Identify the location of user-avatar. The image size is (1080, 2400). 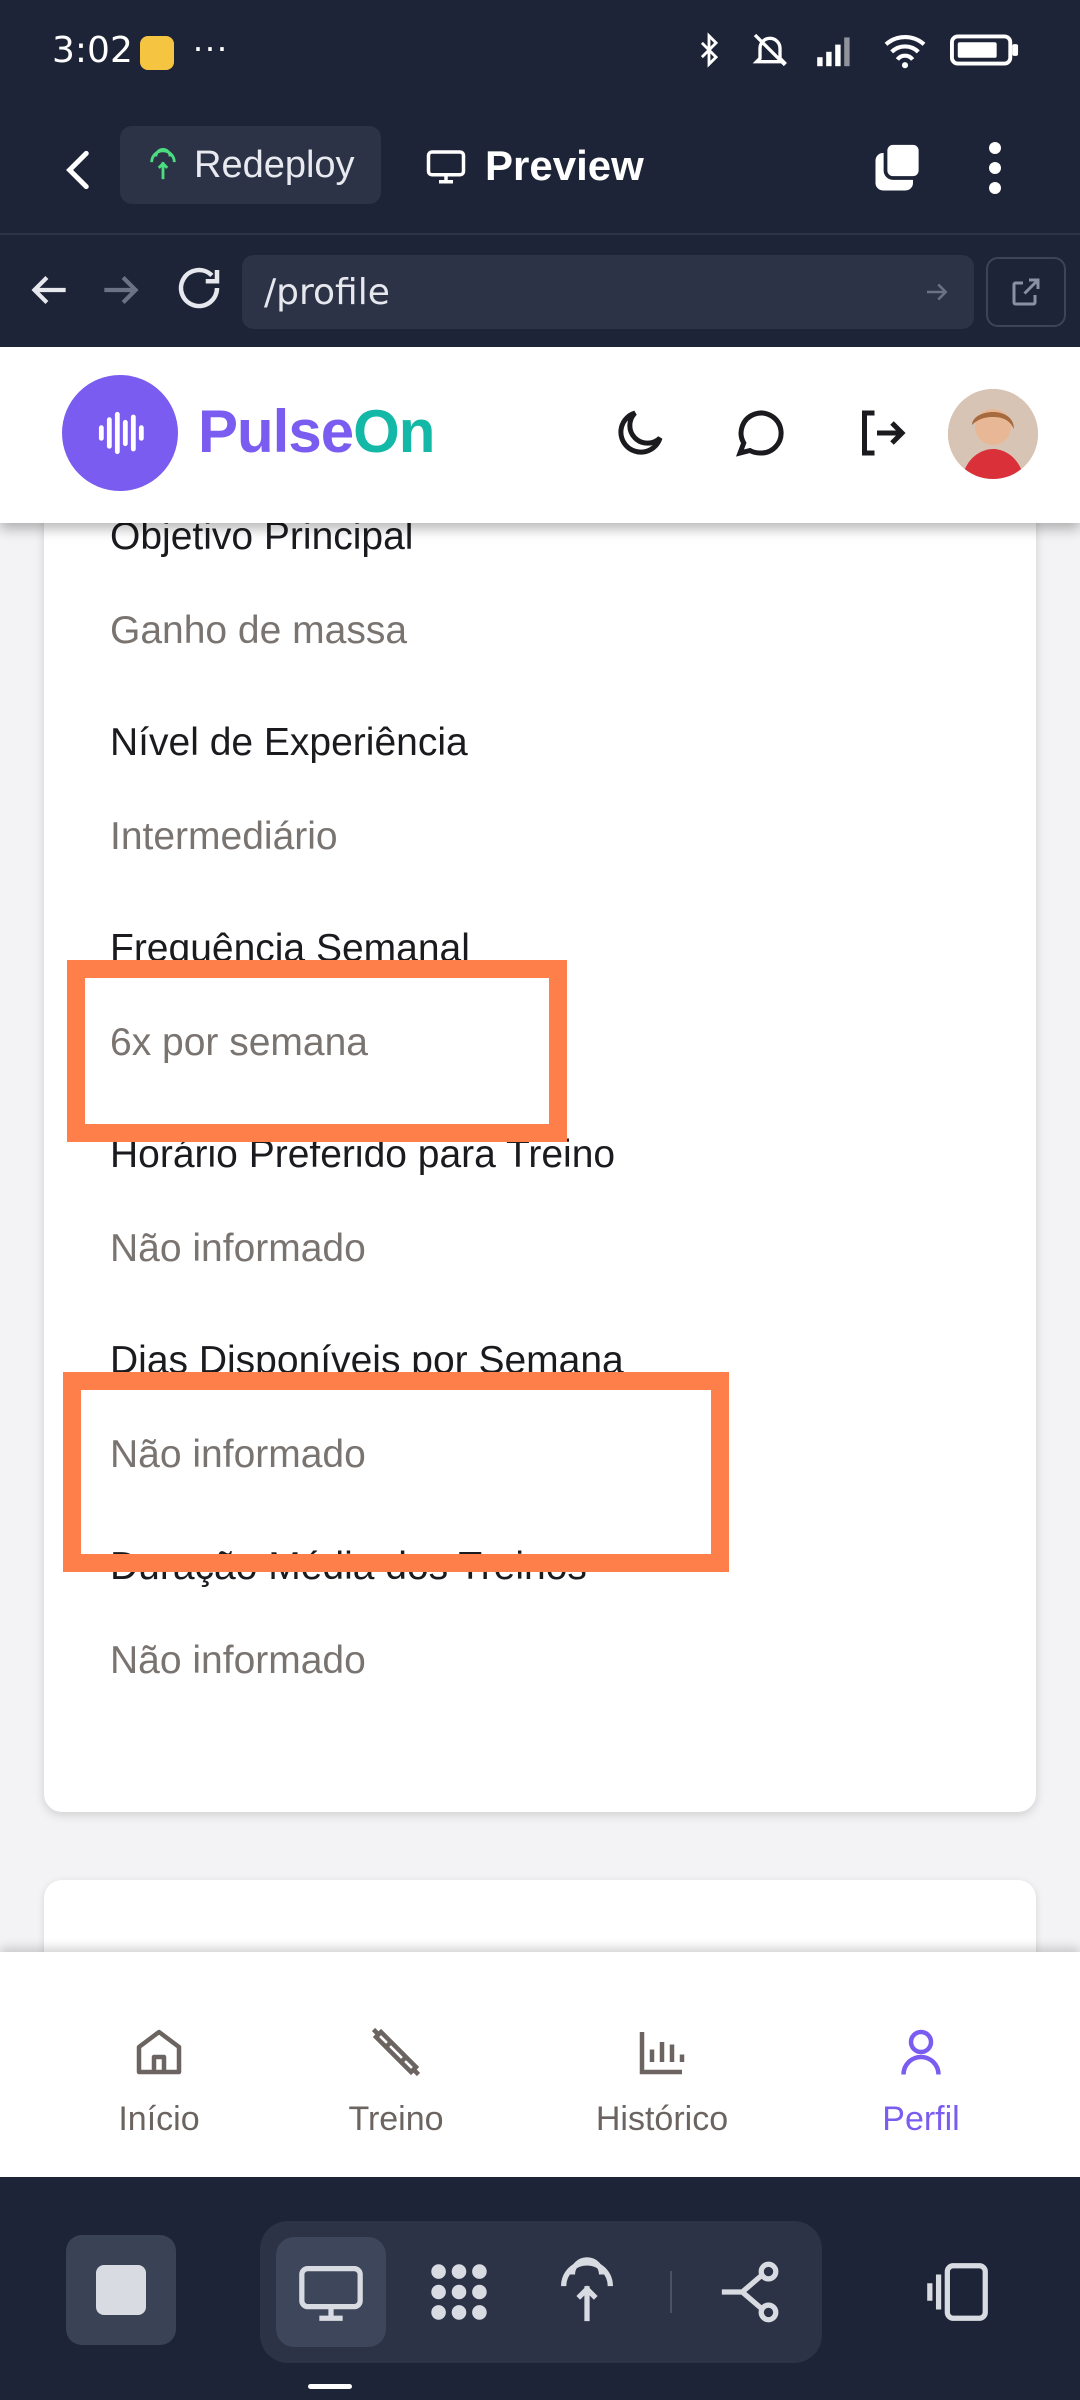
(993, 434).